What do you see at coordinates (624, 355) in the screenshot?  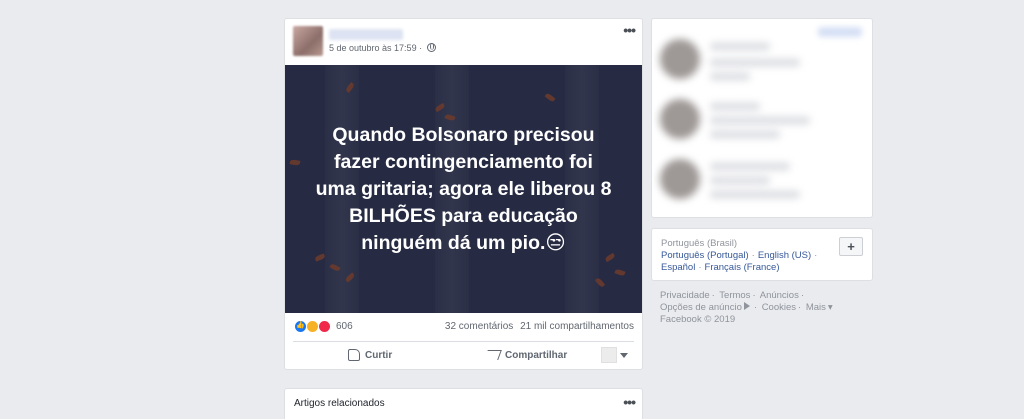 I see `chevron-down-icon` at bounding box center [624, 355].